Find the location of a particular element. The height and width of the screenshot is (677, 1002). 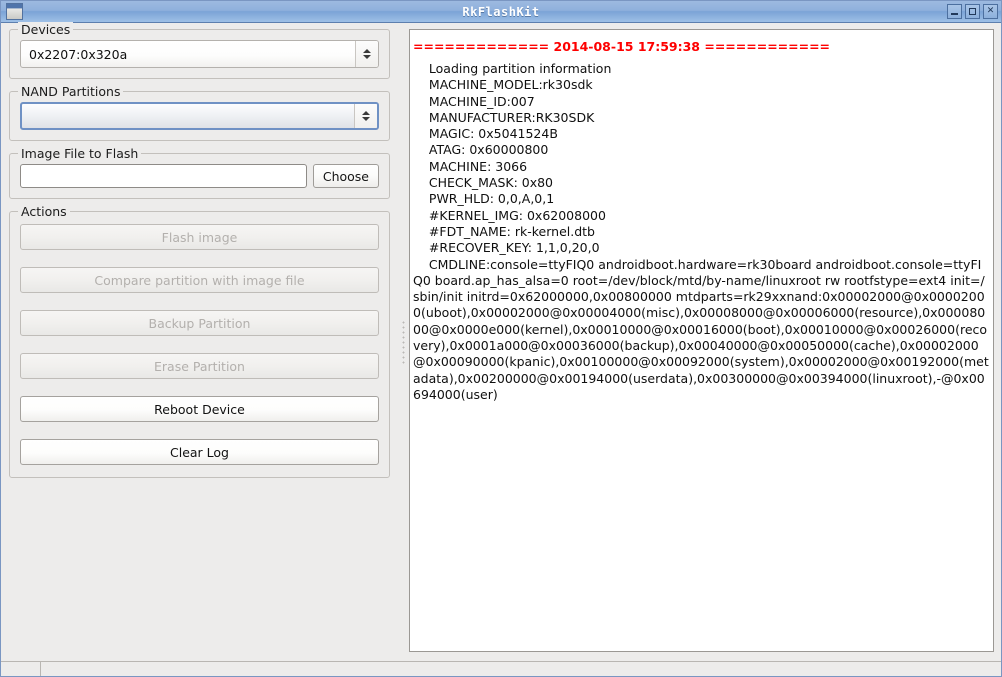

clear-log-button: Clear Log is located at coordinates (199, 452).